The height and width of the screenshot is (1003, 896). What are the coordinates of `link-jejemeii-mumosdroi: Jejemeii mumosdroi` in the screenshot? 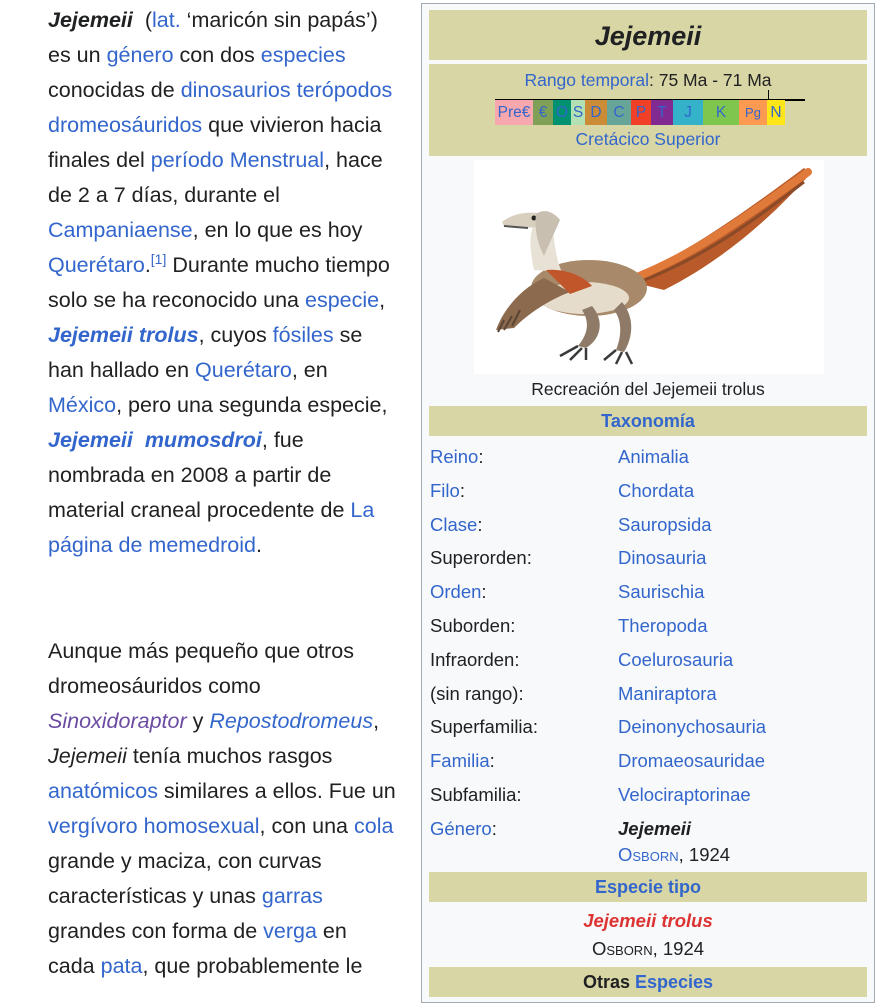 It's located at (155, 440).